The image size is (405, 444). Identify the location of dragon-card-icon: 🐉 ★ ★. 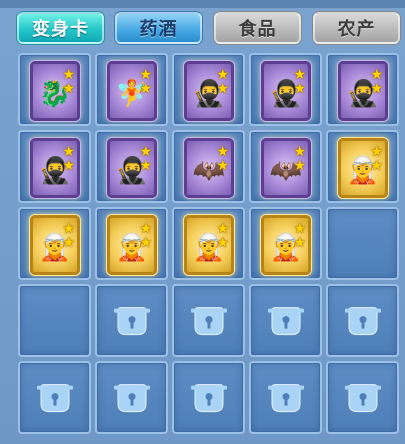
(55, 91).